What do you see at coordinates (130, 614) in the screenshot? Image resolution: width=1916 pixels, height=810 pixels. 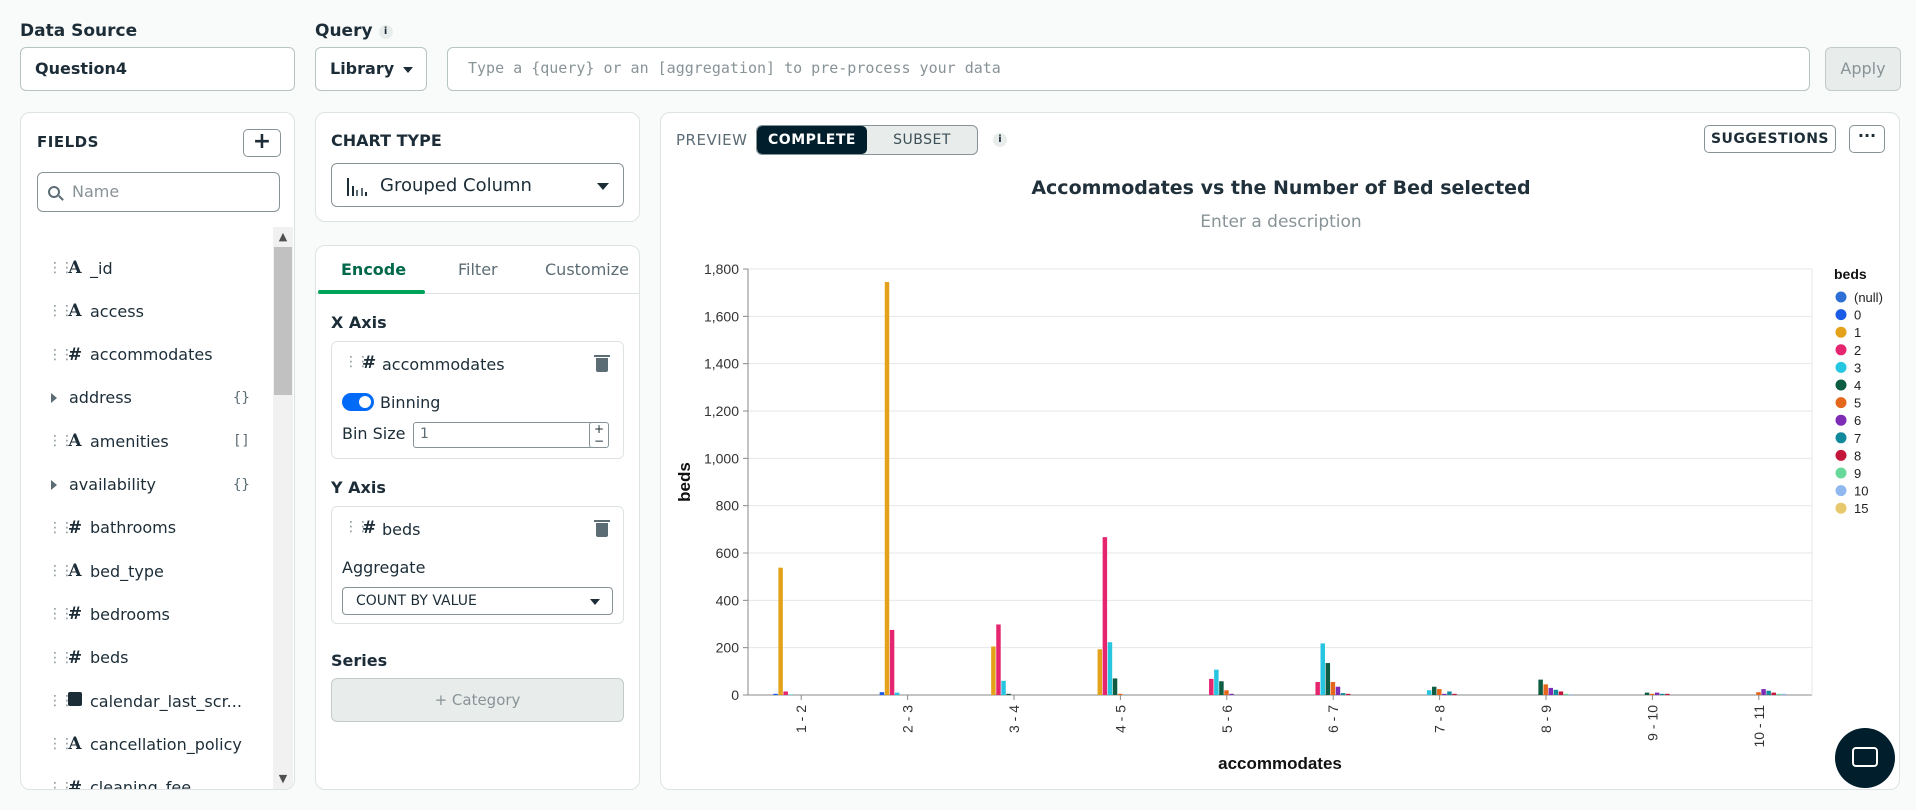 I see `field-name: bedrooms` at bounding box center [130, 614].